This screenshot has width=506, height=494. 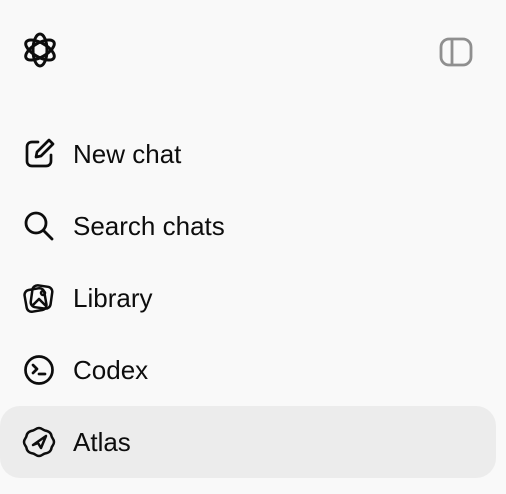 I want to click on nav-atlas: Atlas, so click(x=253, y=442).